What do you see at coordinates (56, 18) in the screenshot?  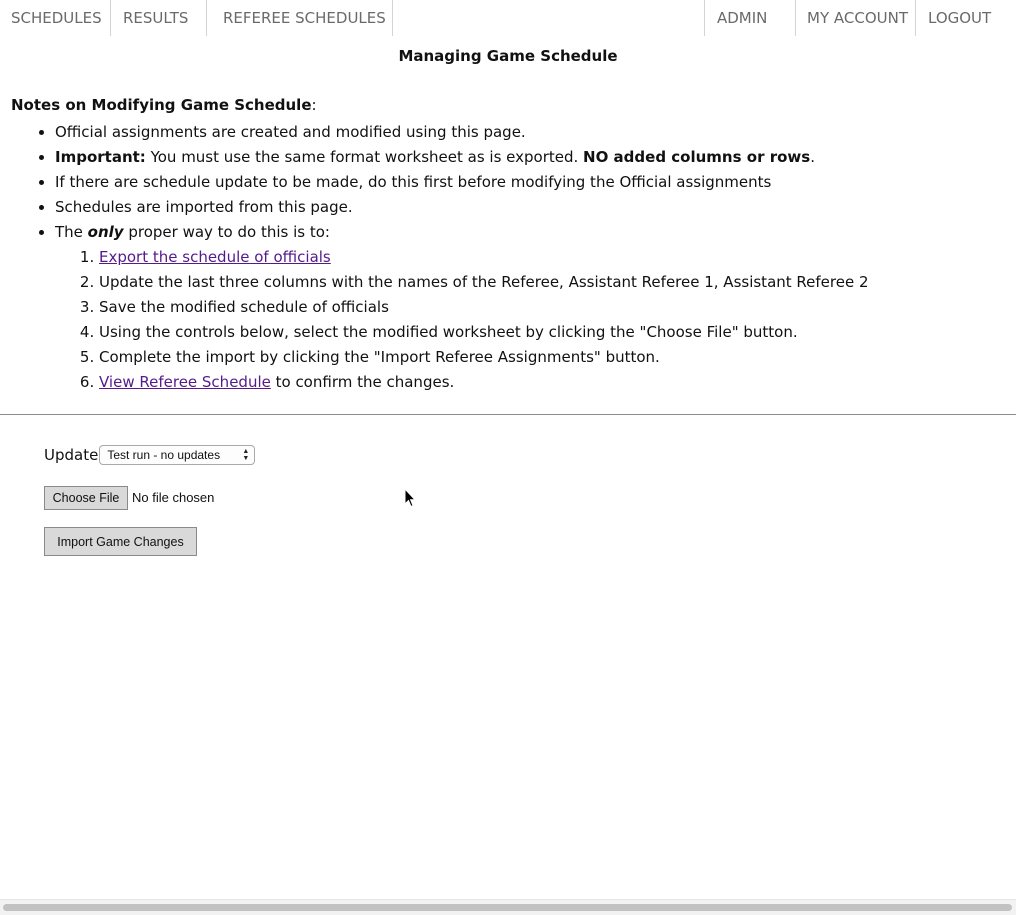 I see `nav-schedules: SCHEDULES` at bounding box center [56, 18].